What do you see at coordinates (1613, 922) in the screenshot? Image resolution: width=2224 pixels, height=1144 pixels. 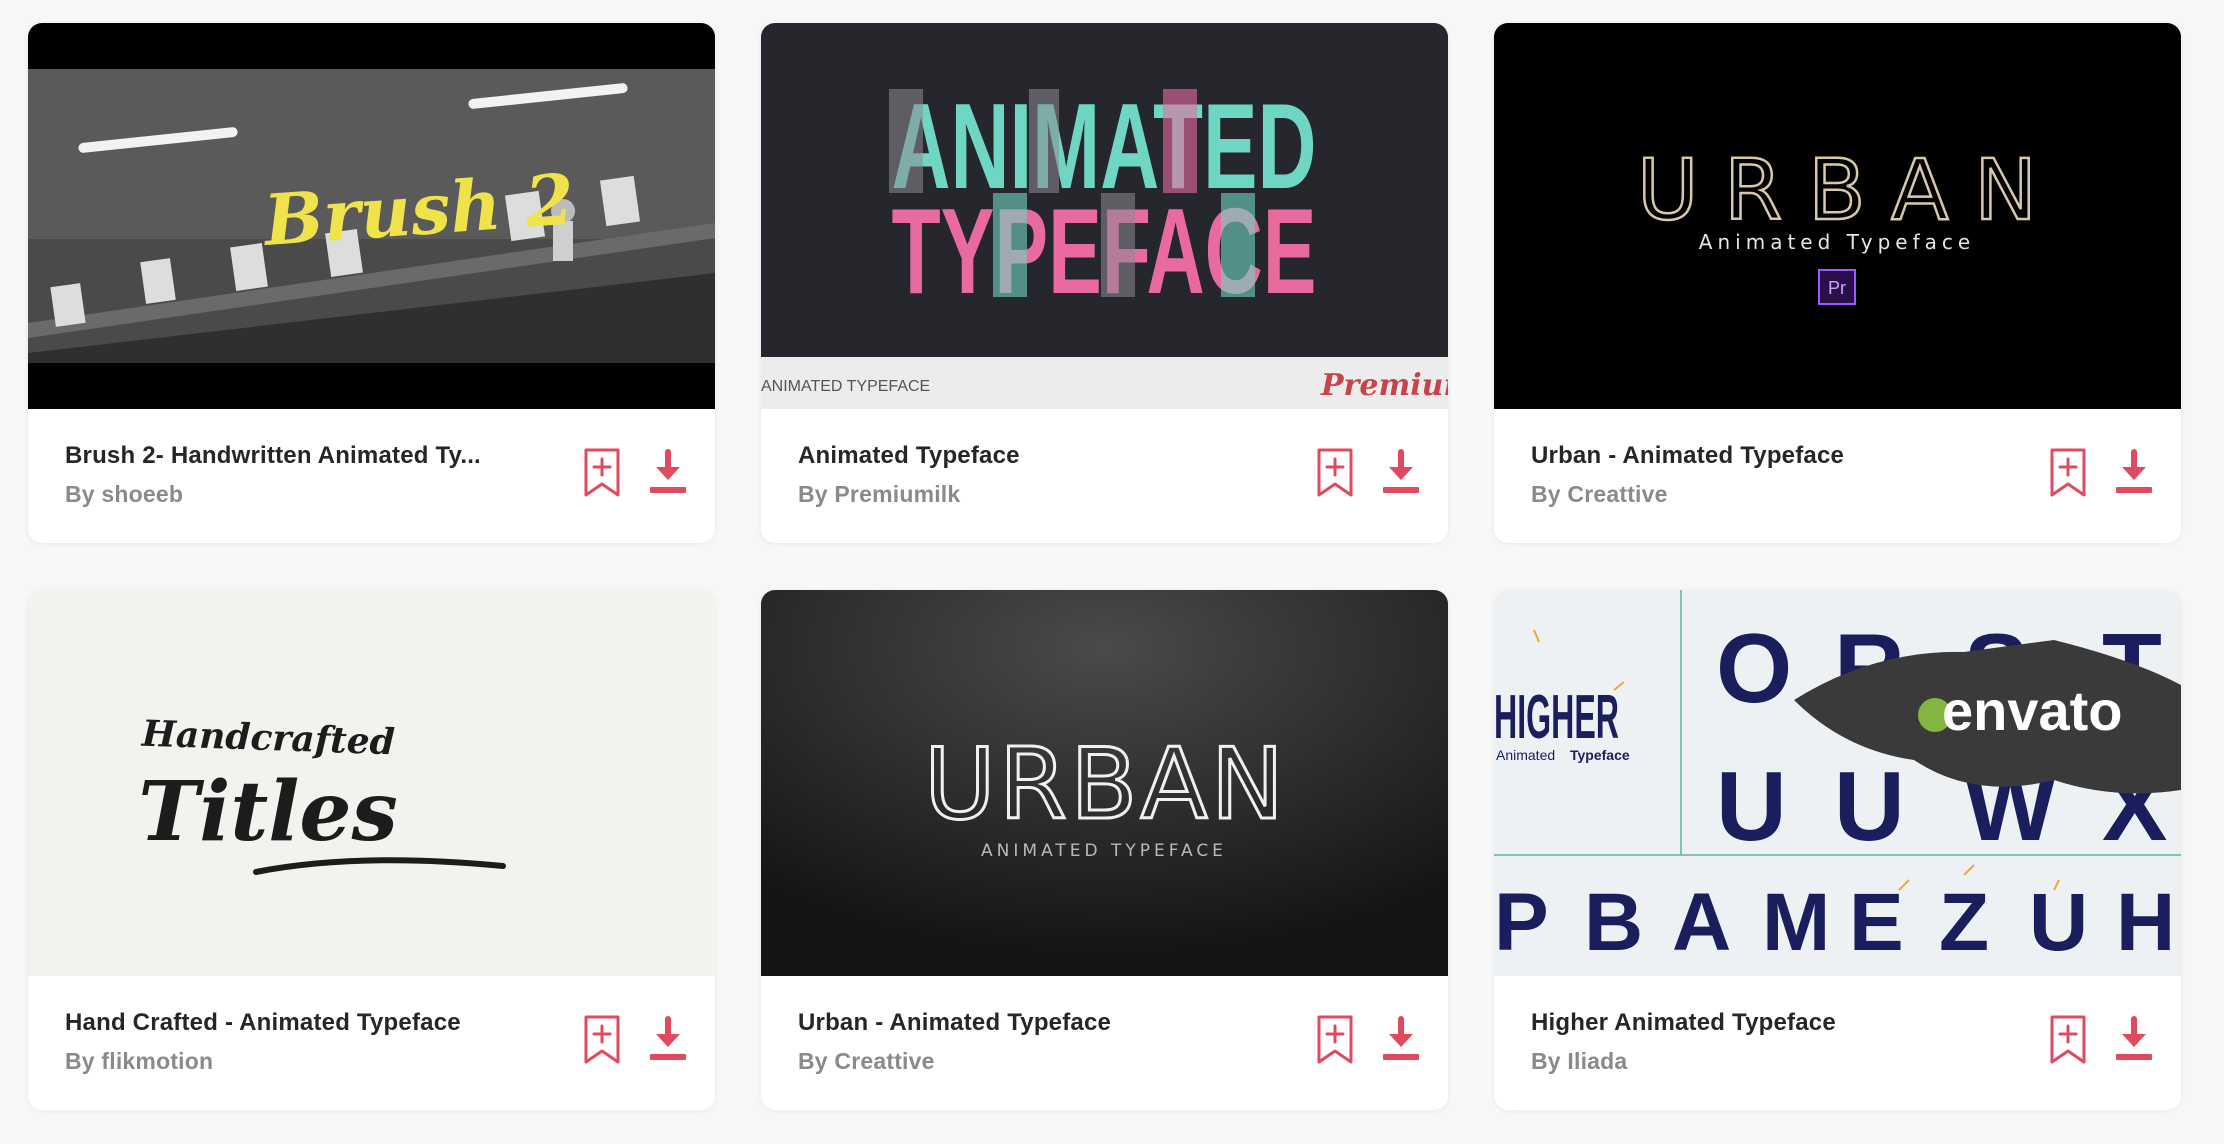 I see `svg-text: B` at bounding box center [1613, 922].